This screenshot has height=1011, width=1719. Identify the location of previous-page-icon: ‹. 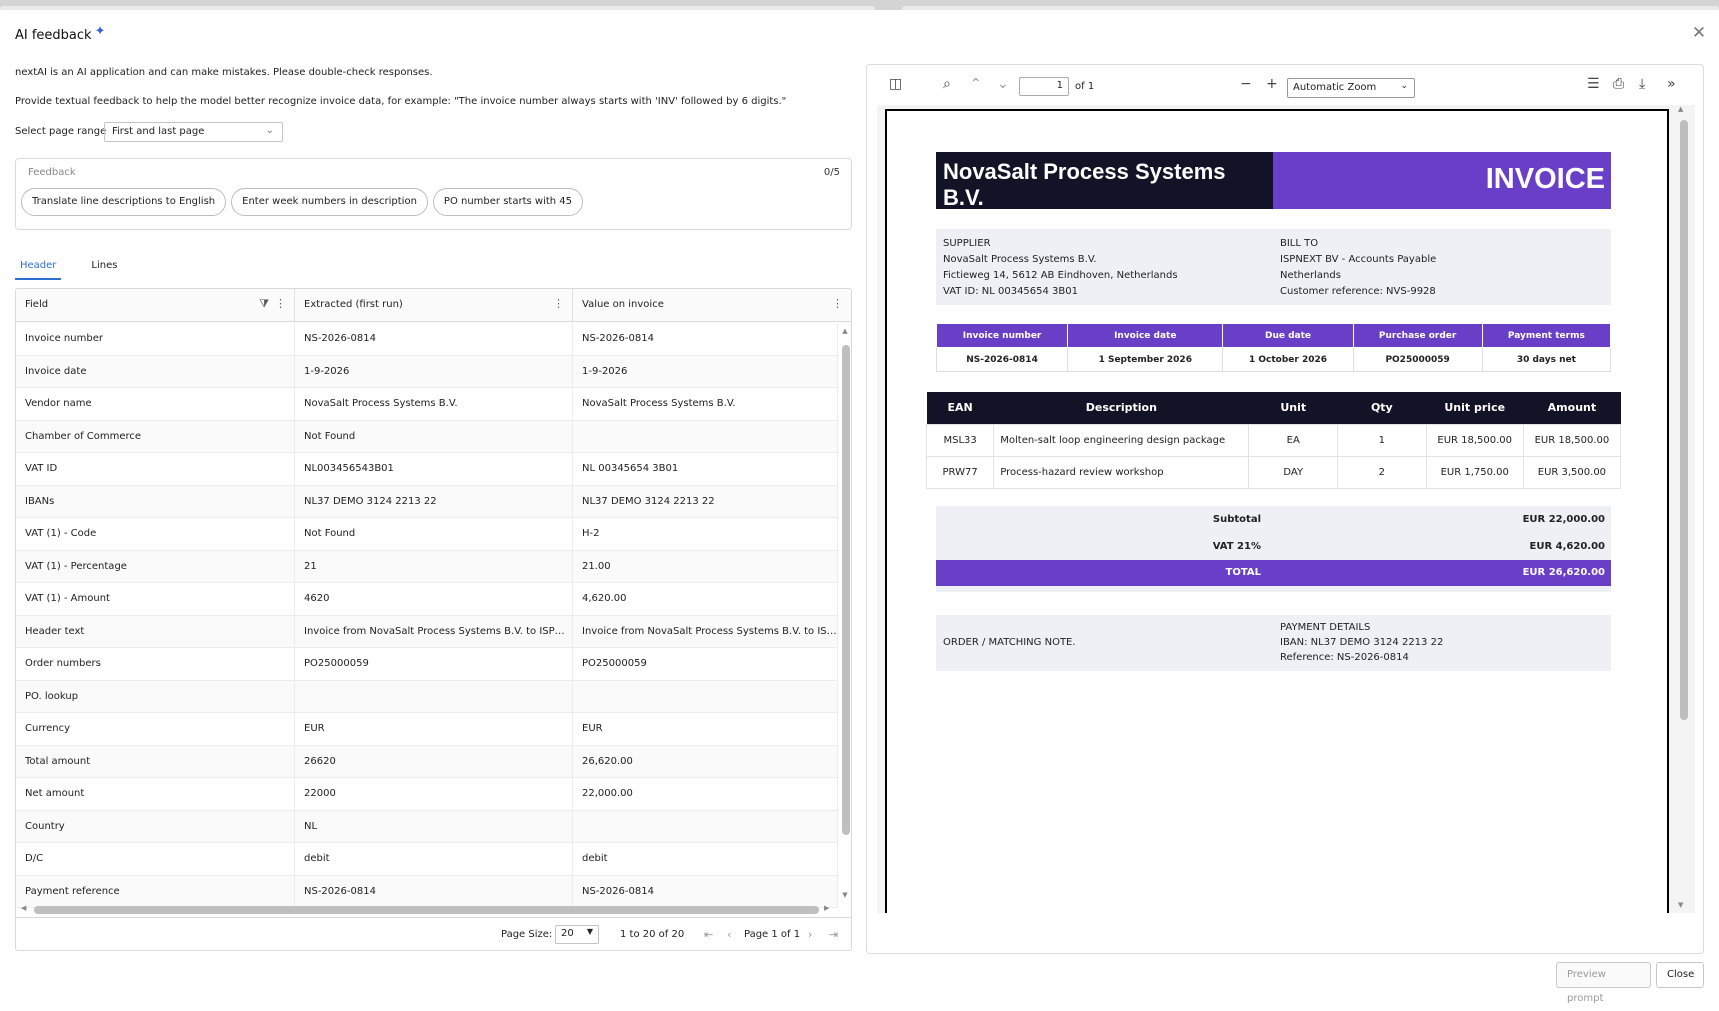
(729, 934).